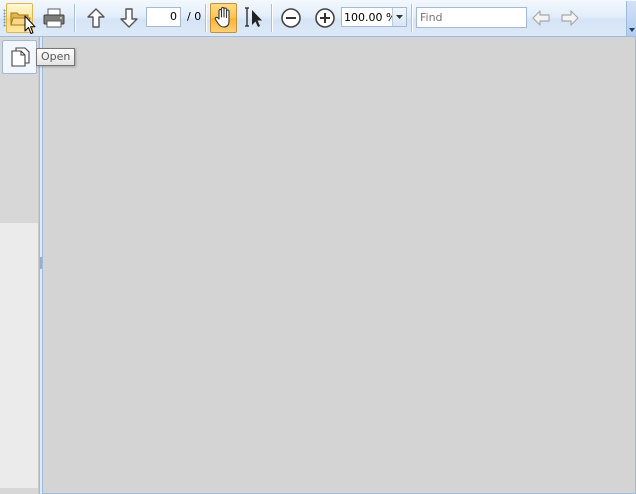  Describe the element at coordinates (370, 17) in the screenshot. I see `zoom-value: 100.00 %` at that location.